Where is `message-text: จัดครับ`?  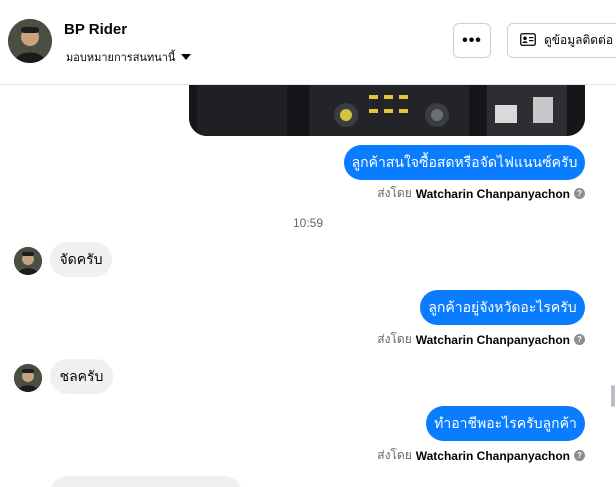 message-text: จัดครับ is located at coordinates (81, 258).